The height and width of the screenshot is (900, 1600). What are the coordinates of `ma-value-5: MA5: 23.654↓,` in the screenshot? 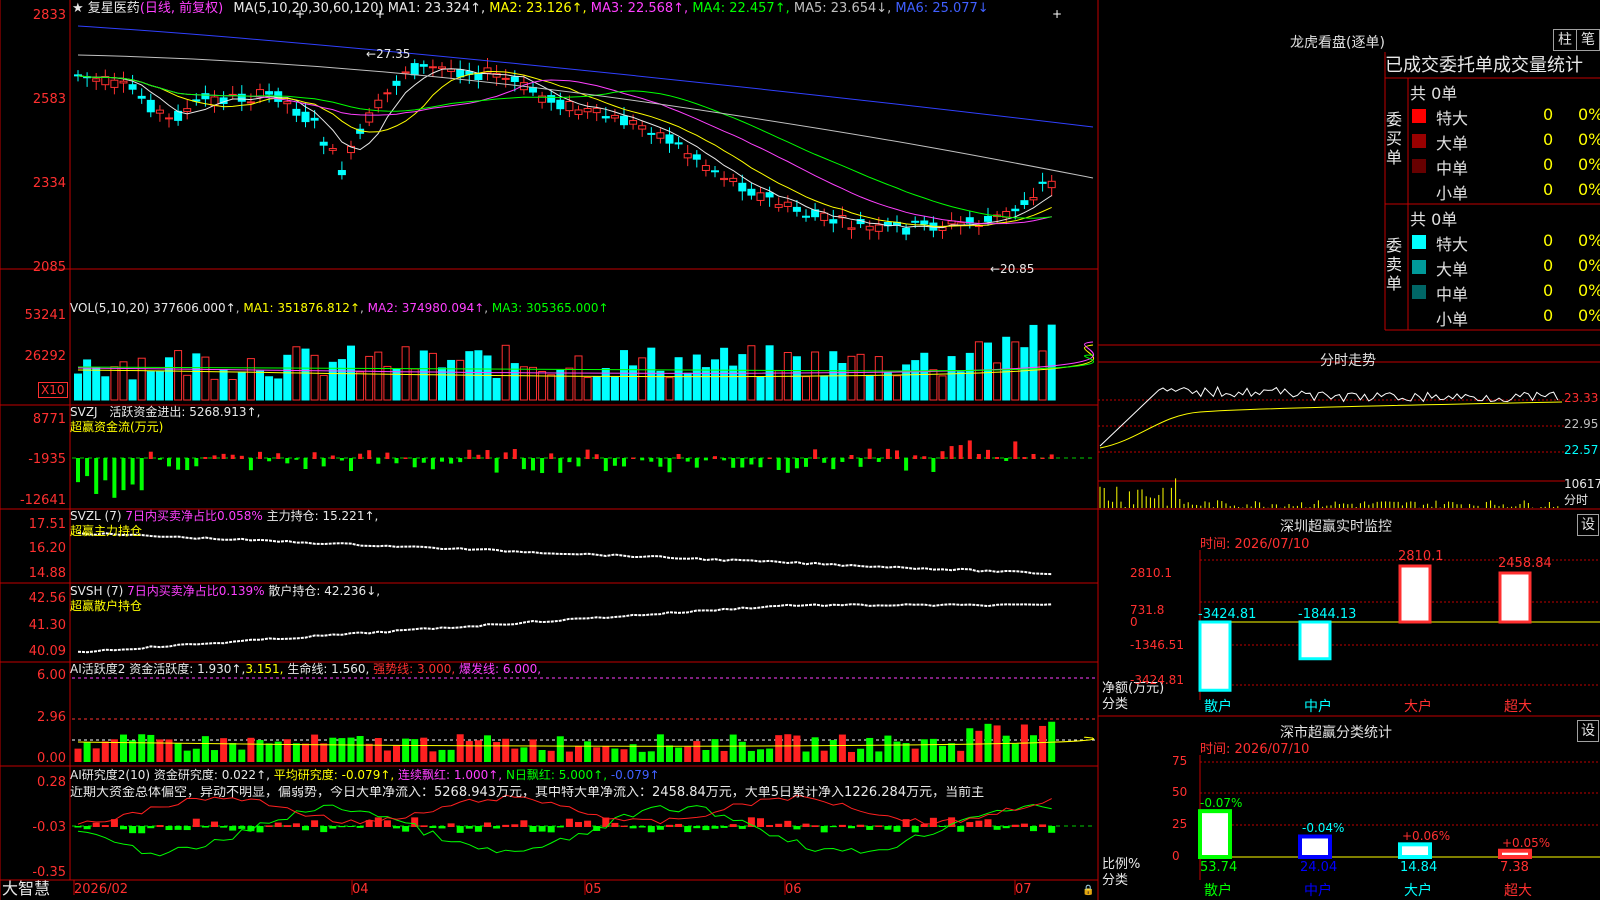 It's located at (844, 8).